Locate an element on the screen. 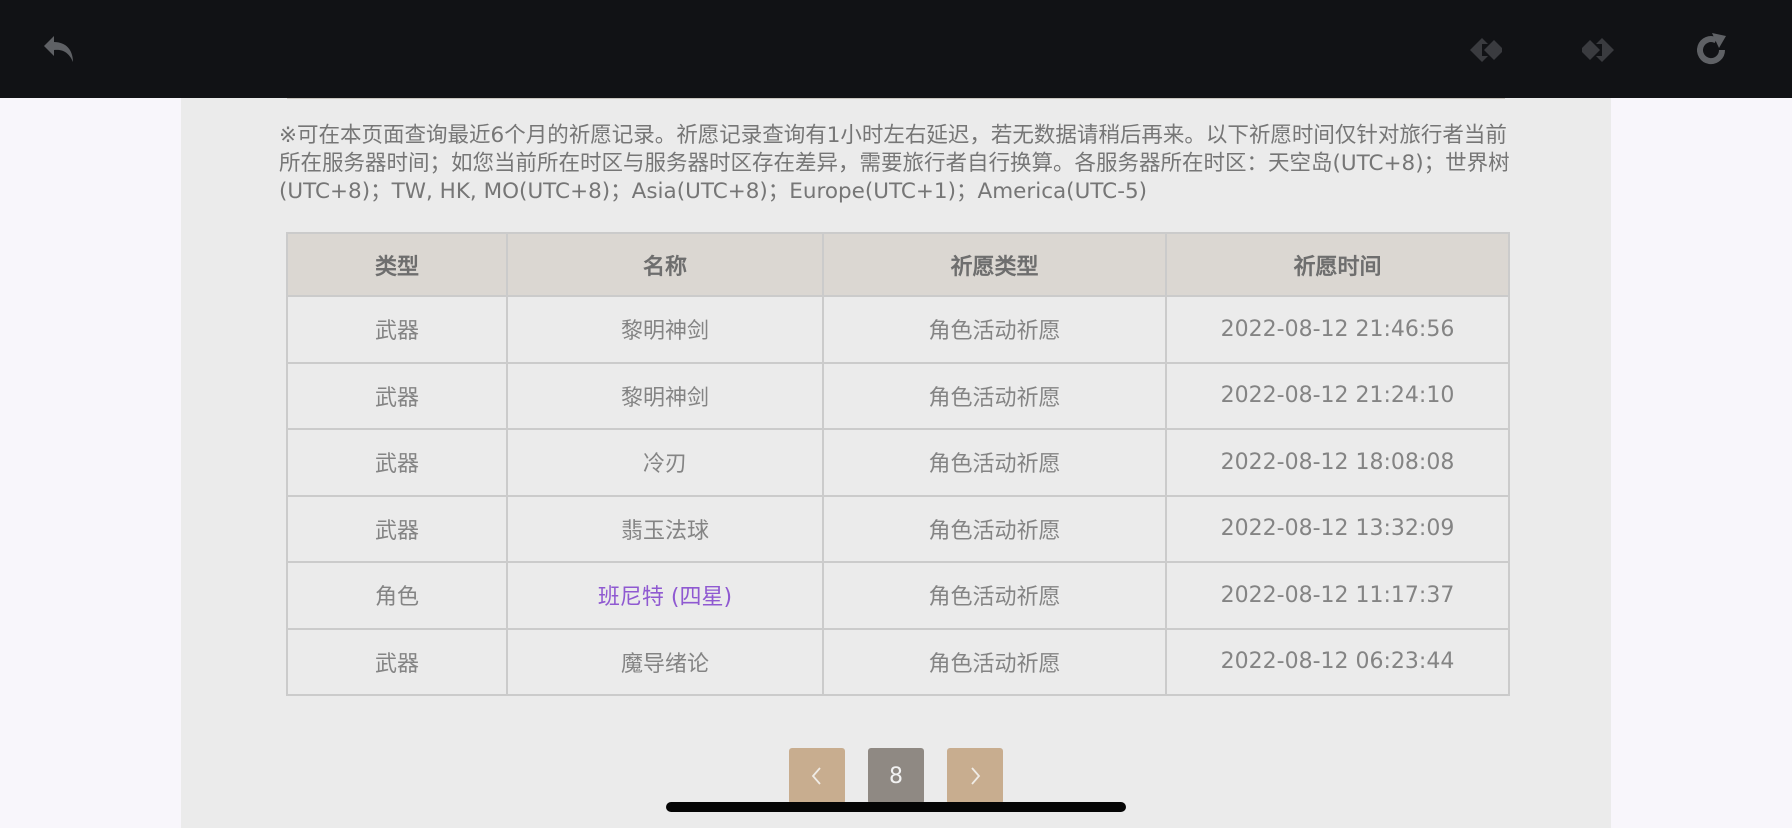  table-row: 武器 冷刃 角色活动祈愿 2022-08-12 18:08:08 is located at coordinates (898, 462).